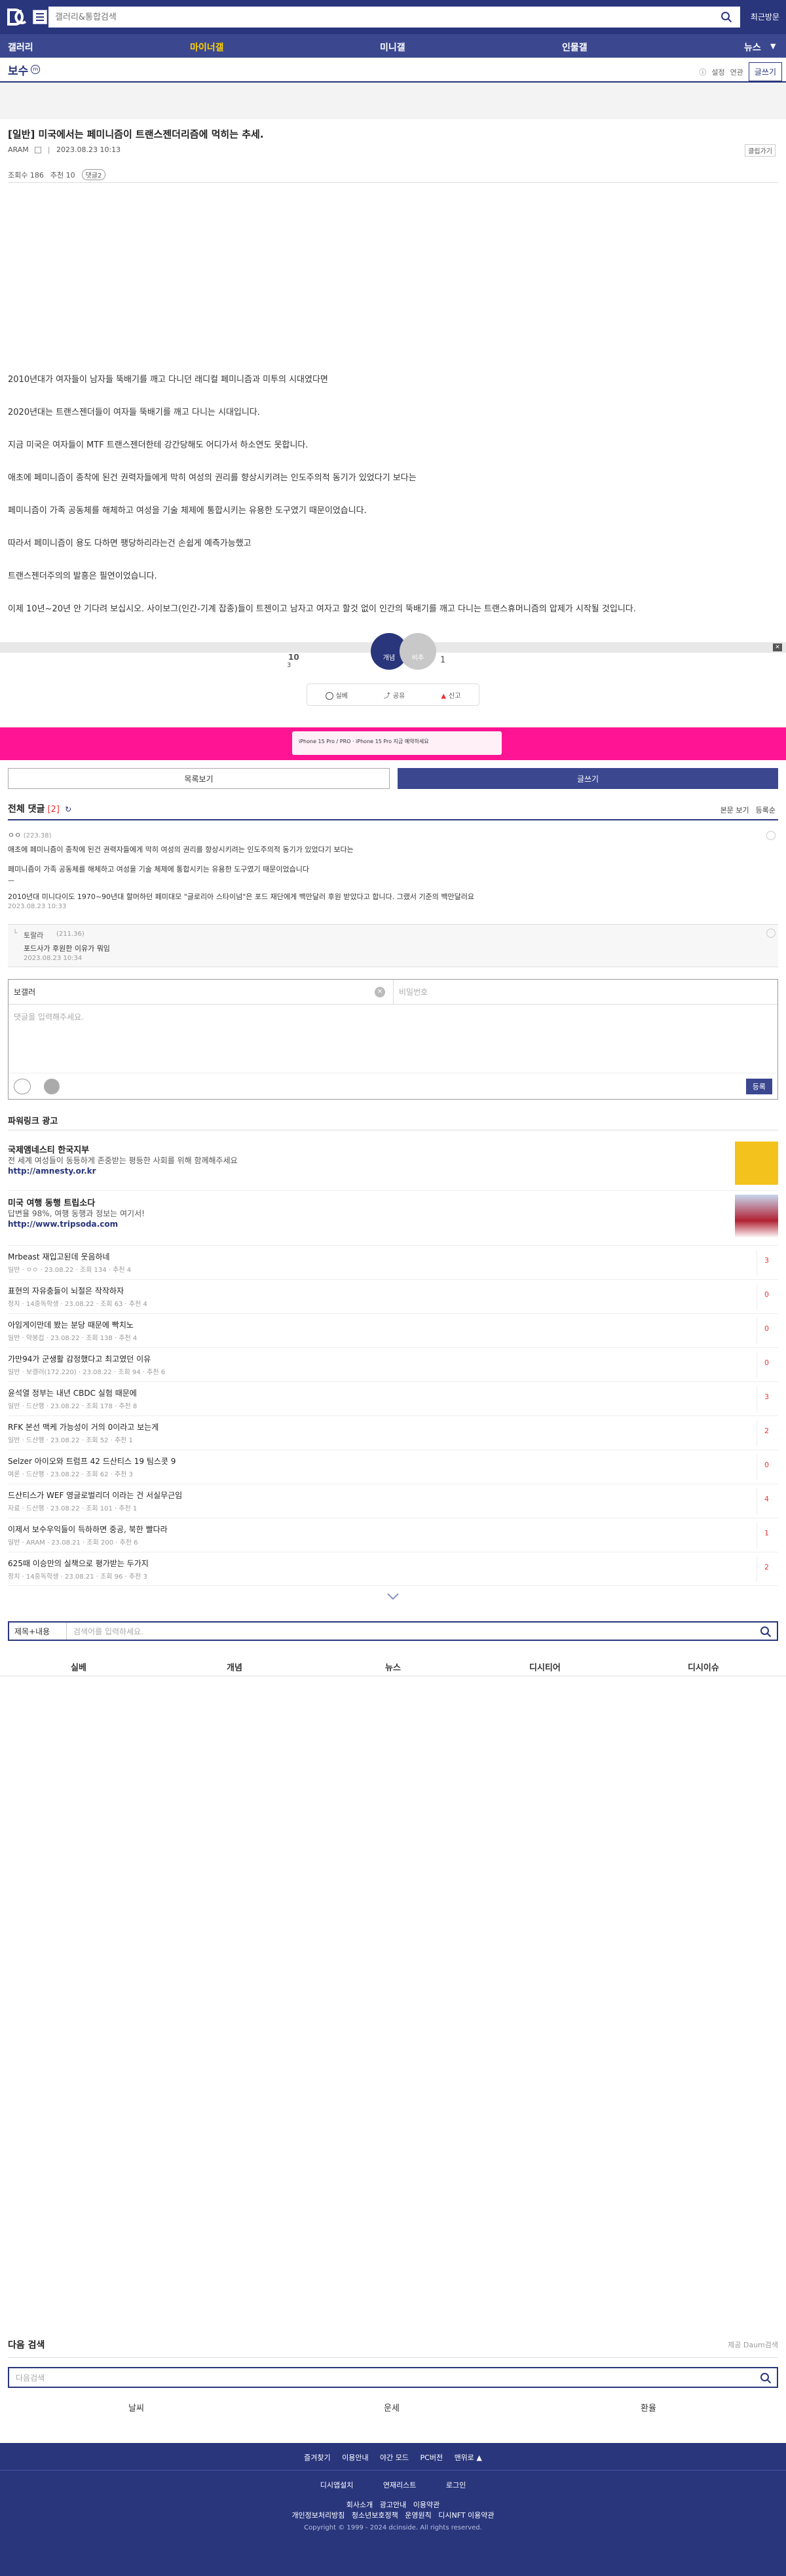 Image resolution: width=786 pixels, height=2576 pixels. What do you see at coordinates (17, 17) in the screenshot?
I see `dc-logo` at bounding box center [17, 17].